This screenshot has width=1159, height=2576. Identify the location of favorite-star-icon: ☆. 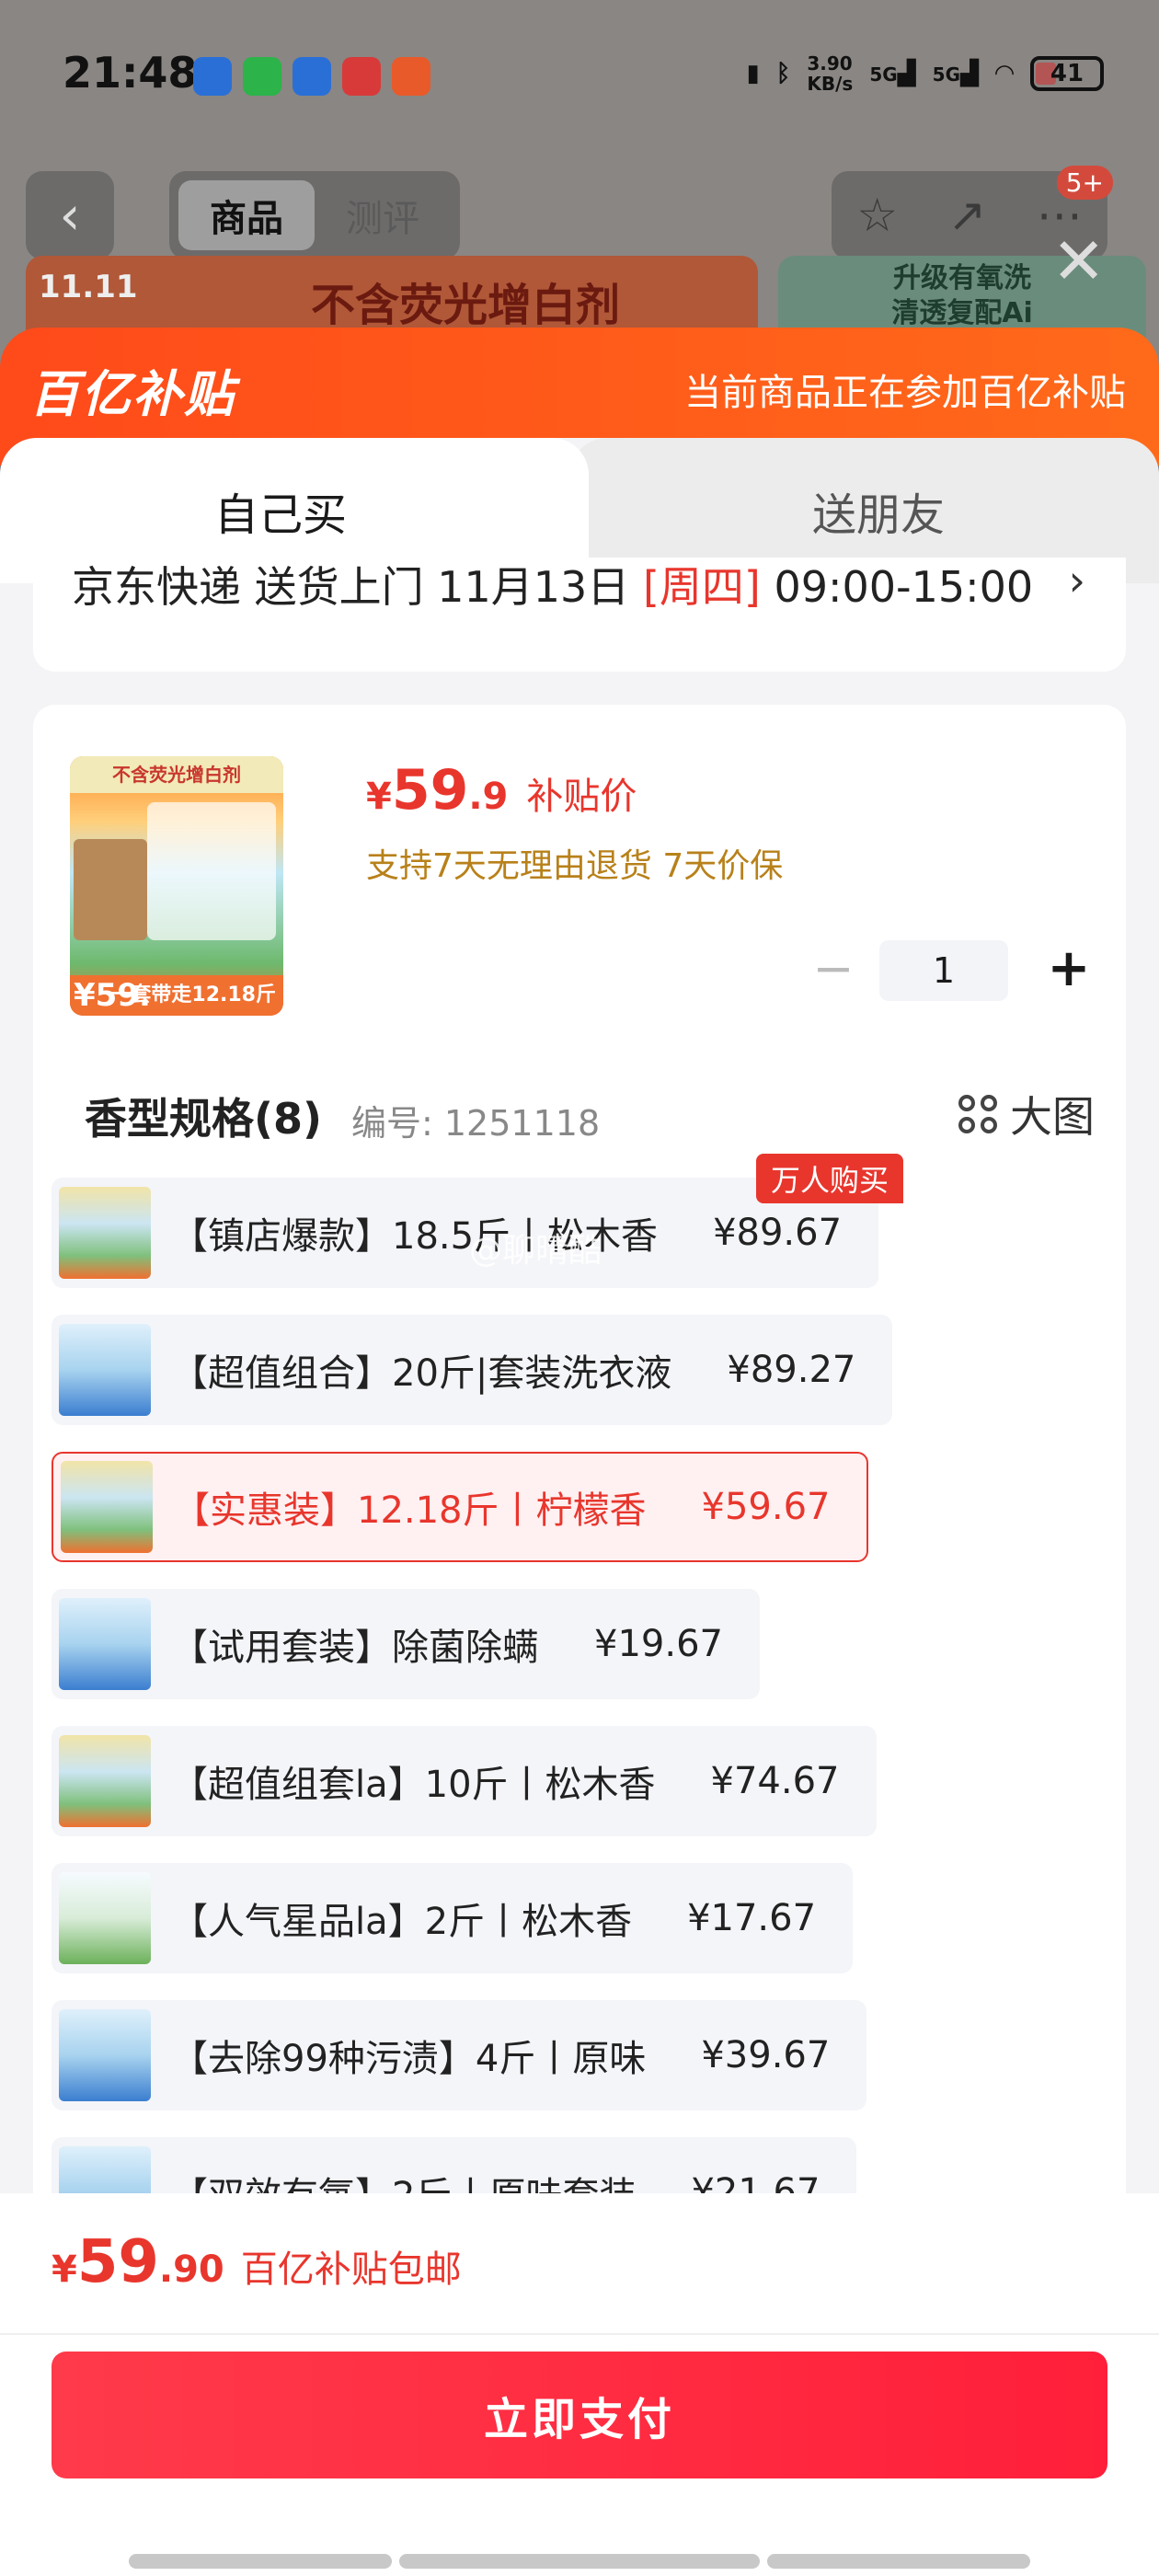
(877, 215).